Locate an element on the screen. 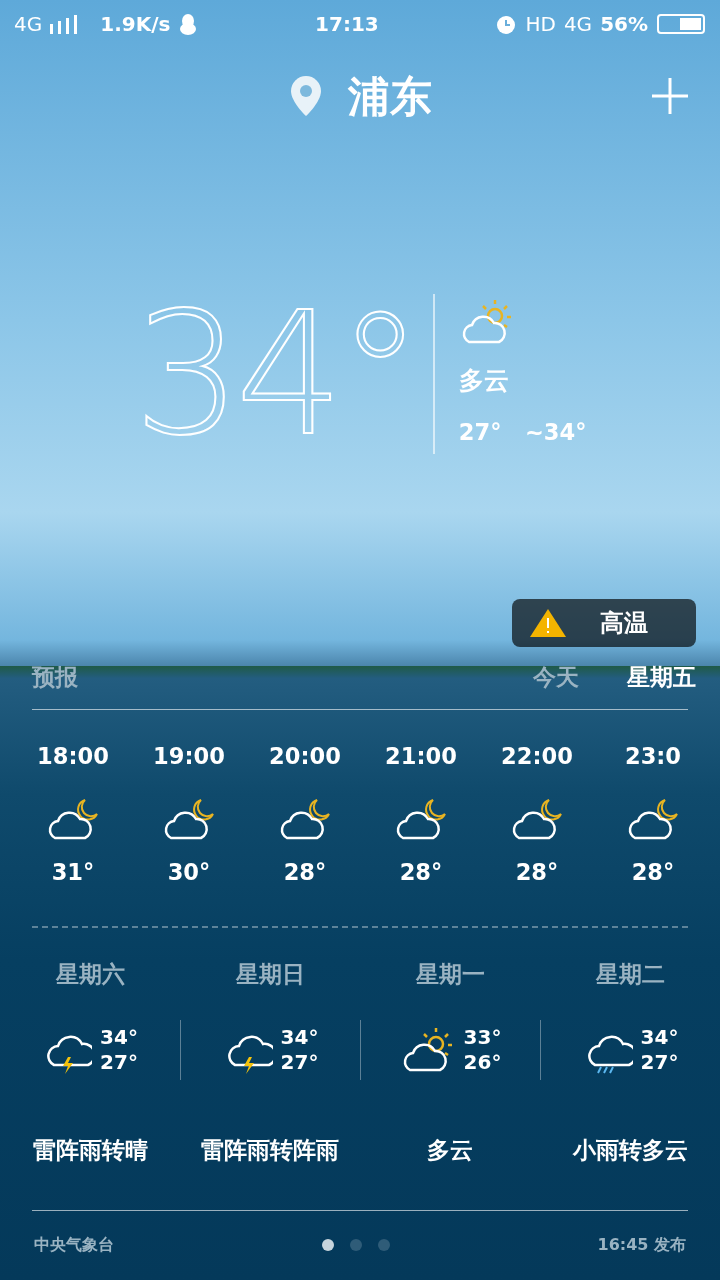 Image resolution: width=720 pixels, height=1280 pixels. day-condition: 雷阵雨转阵雨 is located at coordinates (270, 1150).